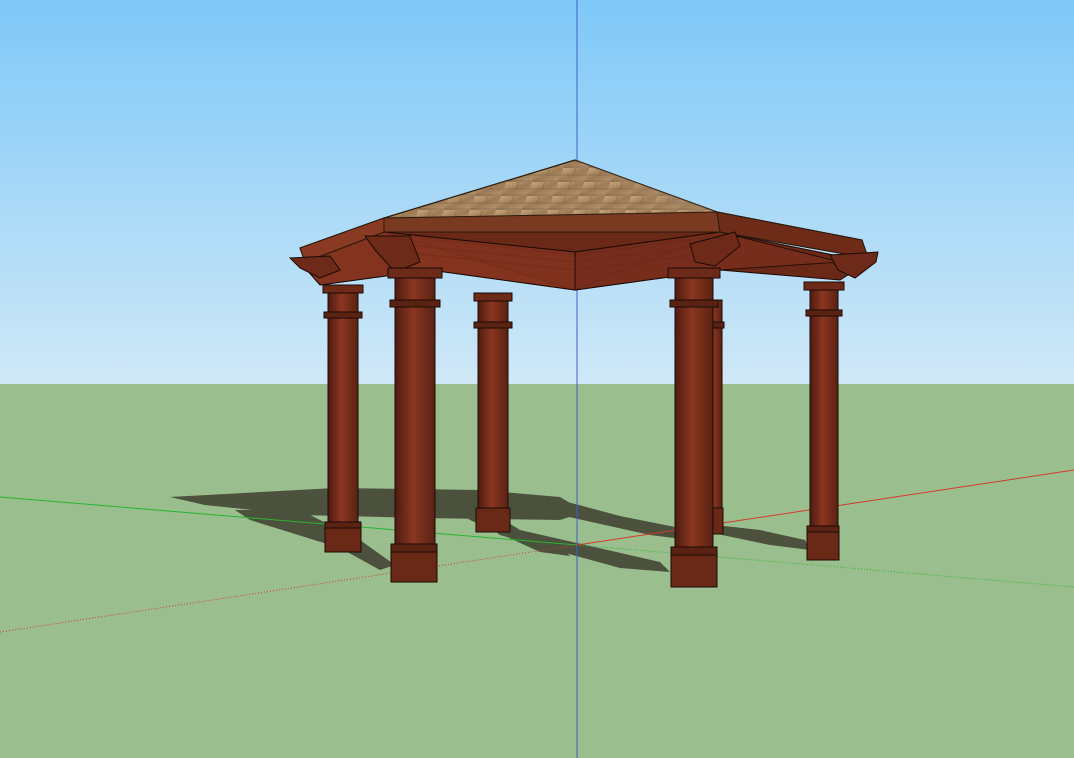 The image size is (1074, 758). Describe the element at coordinates (824, 421) in the screenshot. I see `post-front-far-right` at that location.